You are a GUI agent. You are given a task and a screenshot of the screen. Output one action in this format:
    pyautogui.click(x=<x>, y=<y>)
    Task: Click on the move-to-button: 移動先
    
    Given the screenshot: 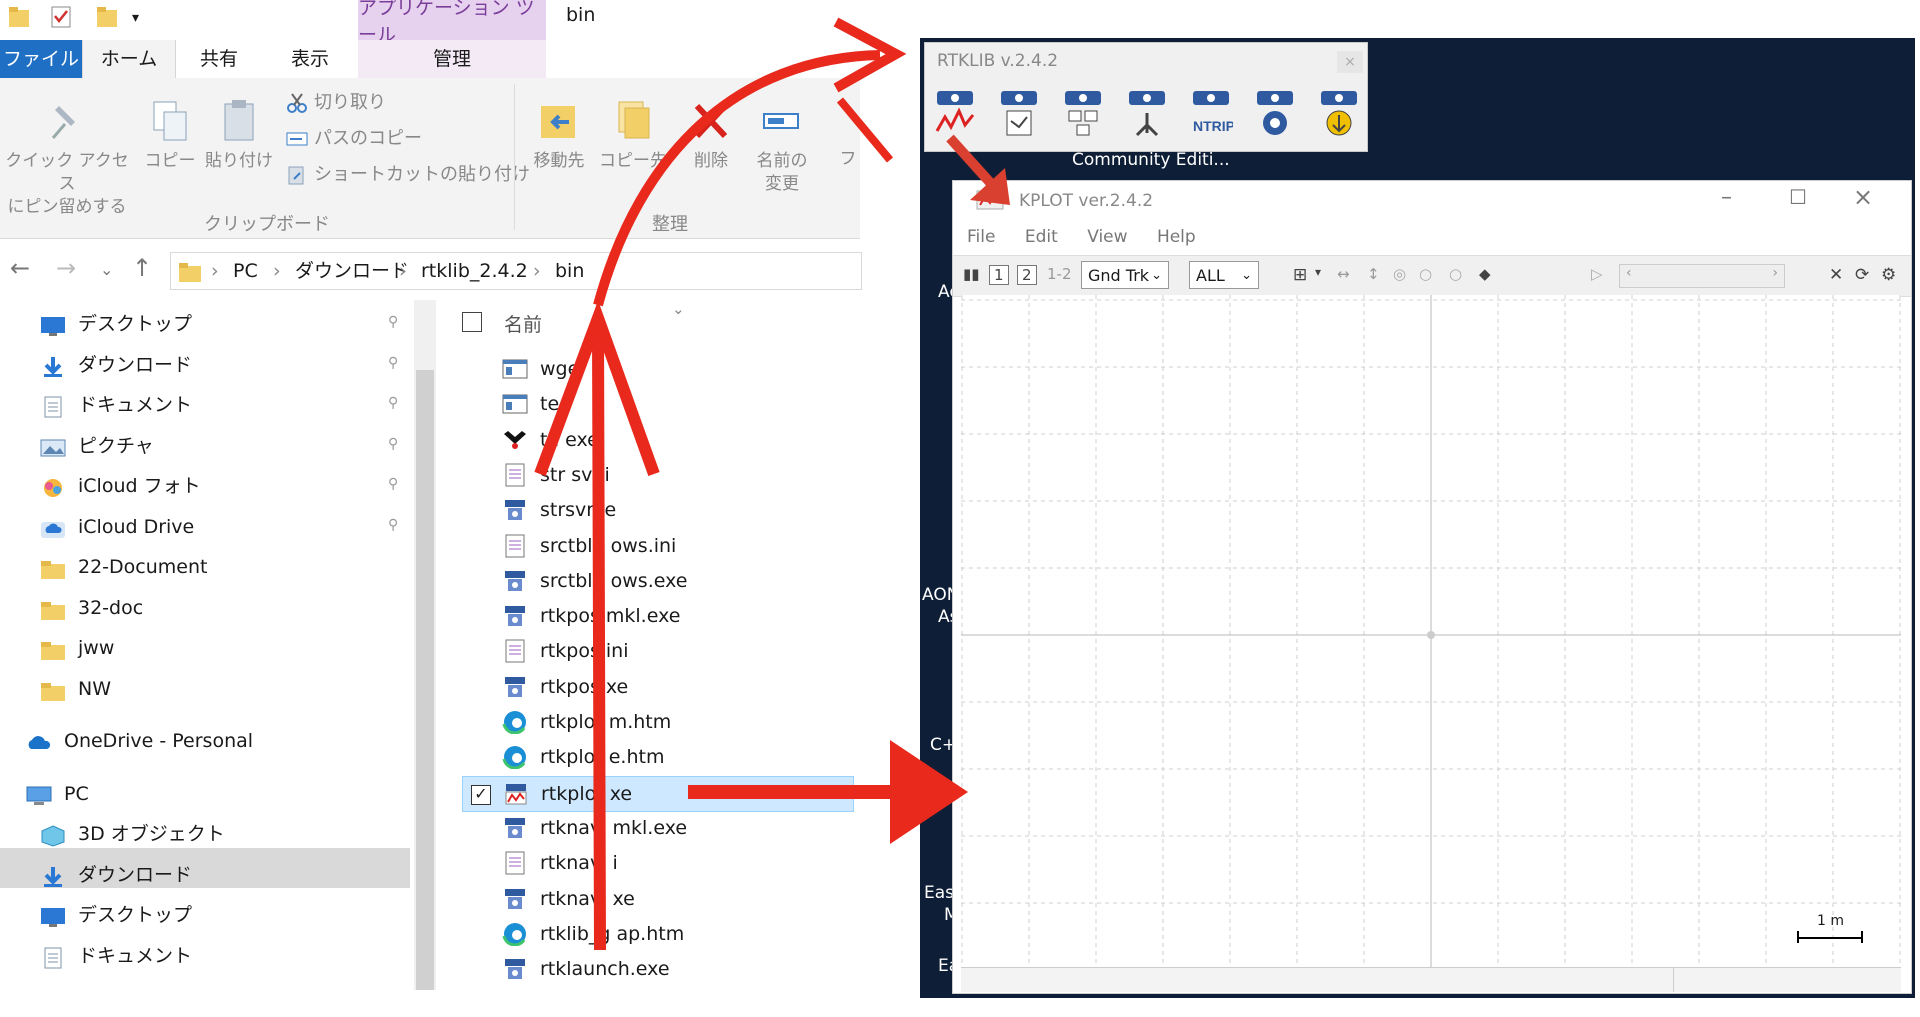 What is the action you would take?
    pyautogui.click(x=559, y=135)
    